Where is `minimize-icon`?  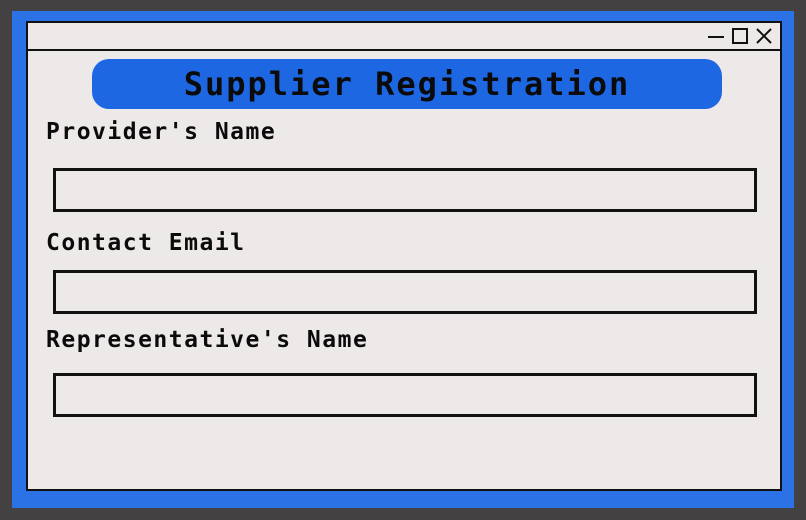 minimize-icon is located at coordinates (716, 36).